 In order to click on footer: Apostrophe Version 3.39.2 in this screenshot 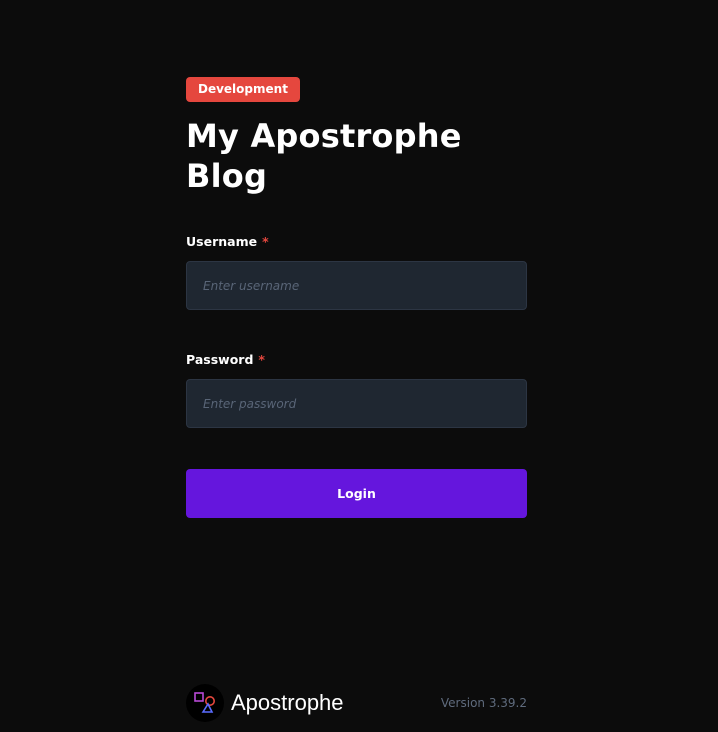, I will do `click(356, 703)`.